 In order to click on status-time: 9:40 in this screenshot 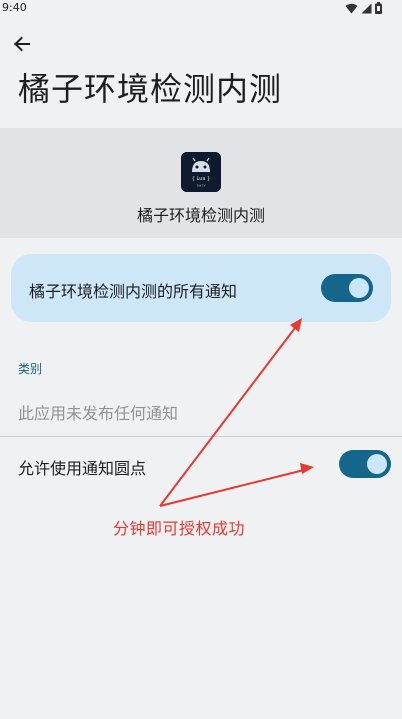, I will do `click(14, 7)`.